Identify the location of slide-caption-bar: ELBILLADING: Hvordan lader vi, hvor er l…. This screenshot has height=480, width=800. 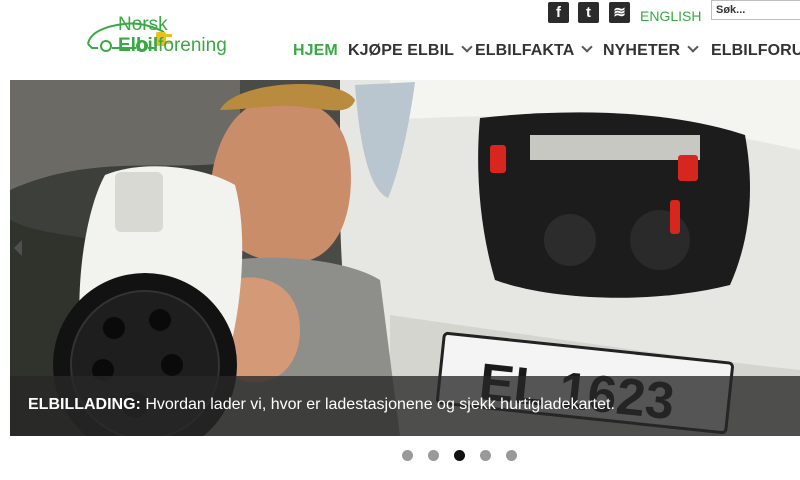
(405, 406).